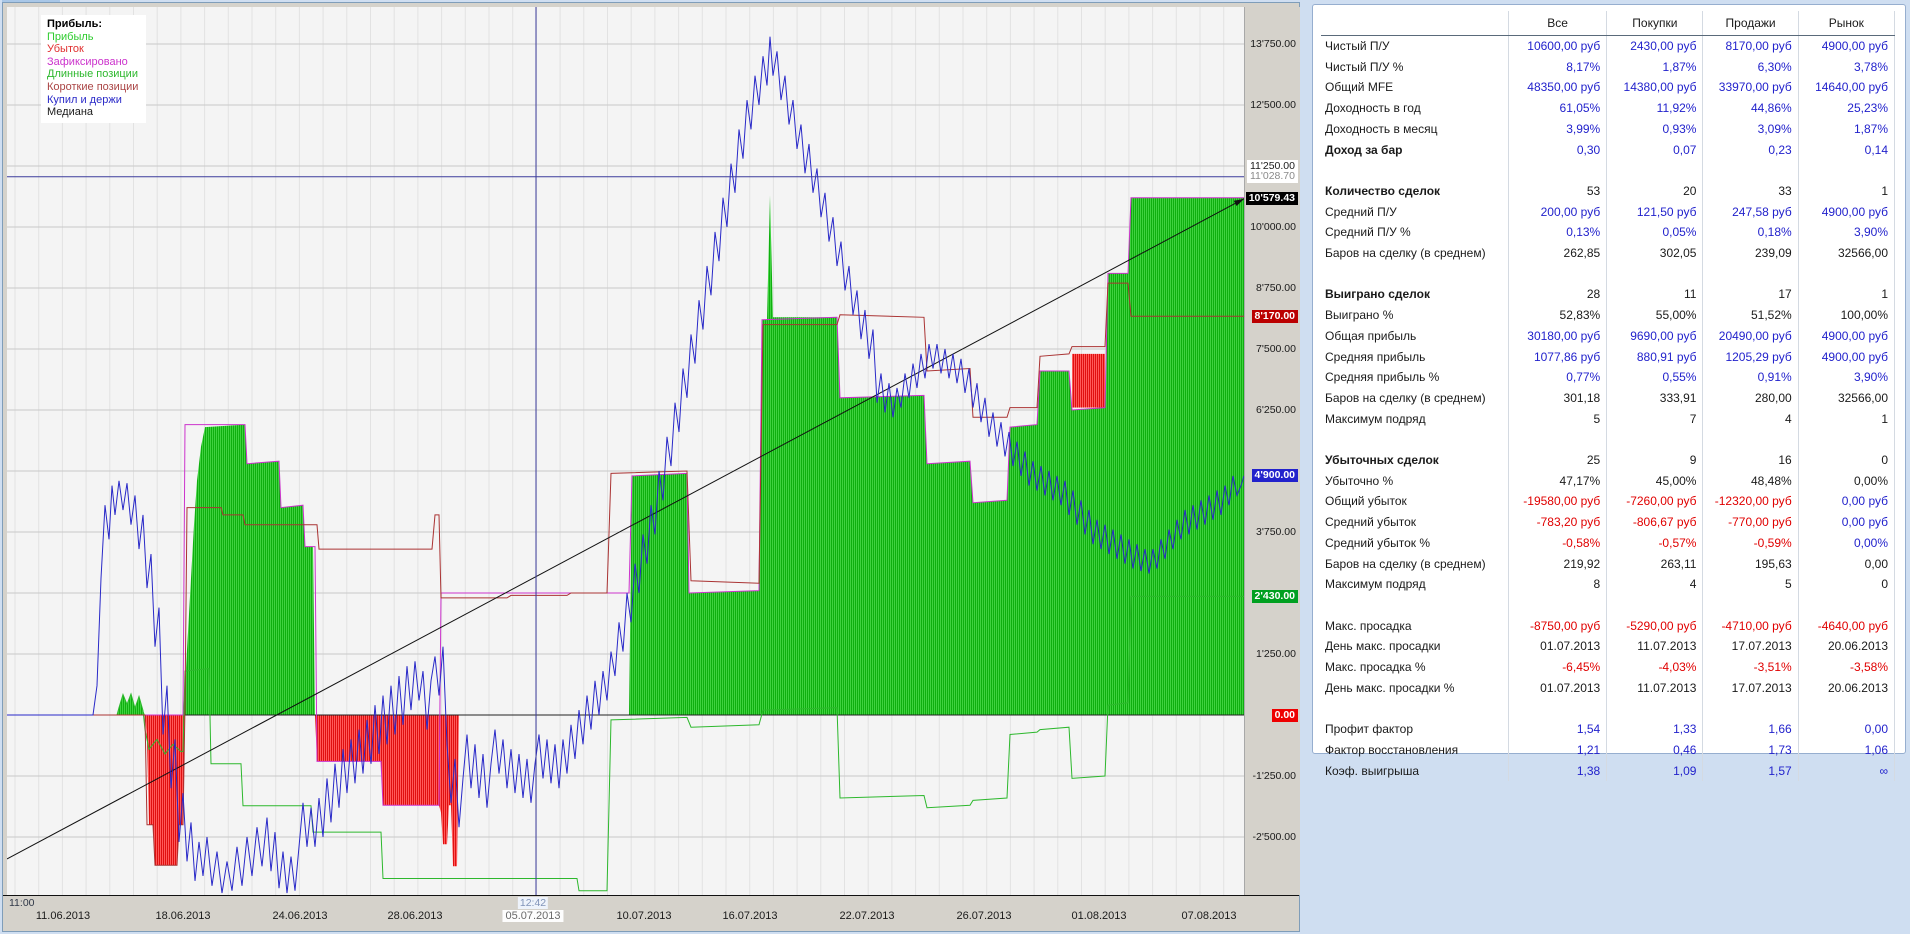 The width and height of the screenshot is (1910, 934). What do you see at coordinates (1847, 46) in the screenshot?
I see `cell-value: 4900,00 руб` at bounding box center [1847, 46].